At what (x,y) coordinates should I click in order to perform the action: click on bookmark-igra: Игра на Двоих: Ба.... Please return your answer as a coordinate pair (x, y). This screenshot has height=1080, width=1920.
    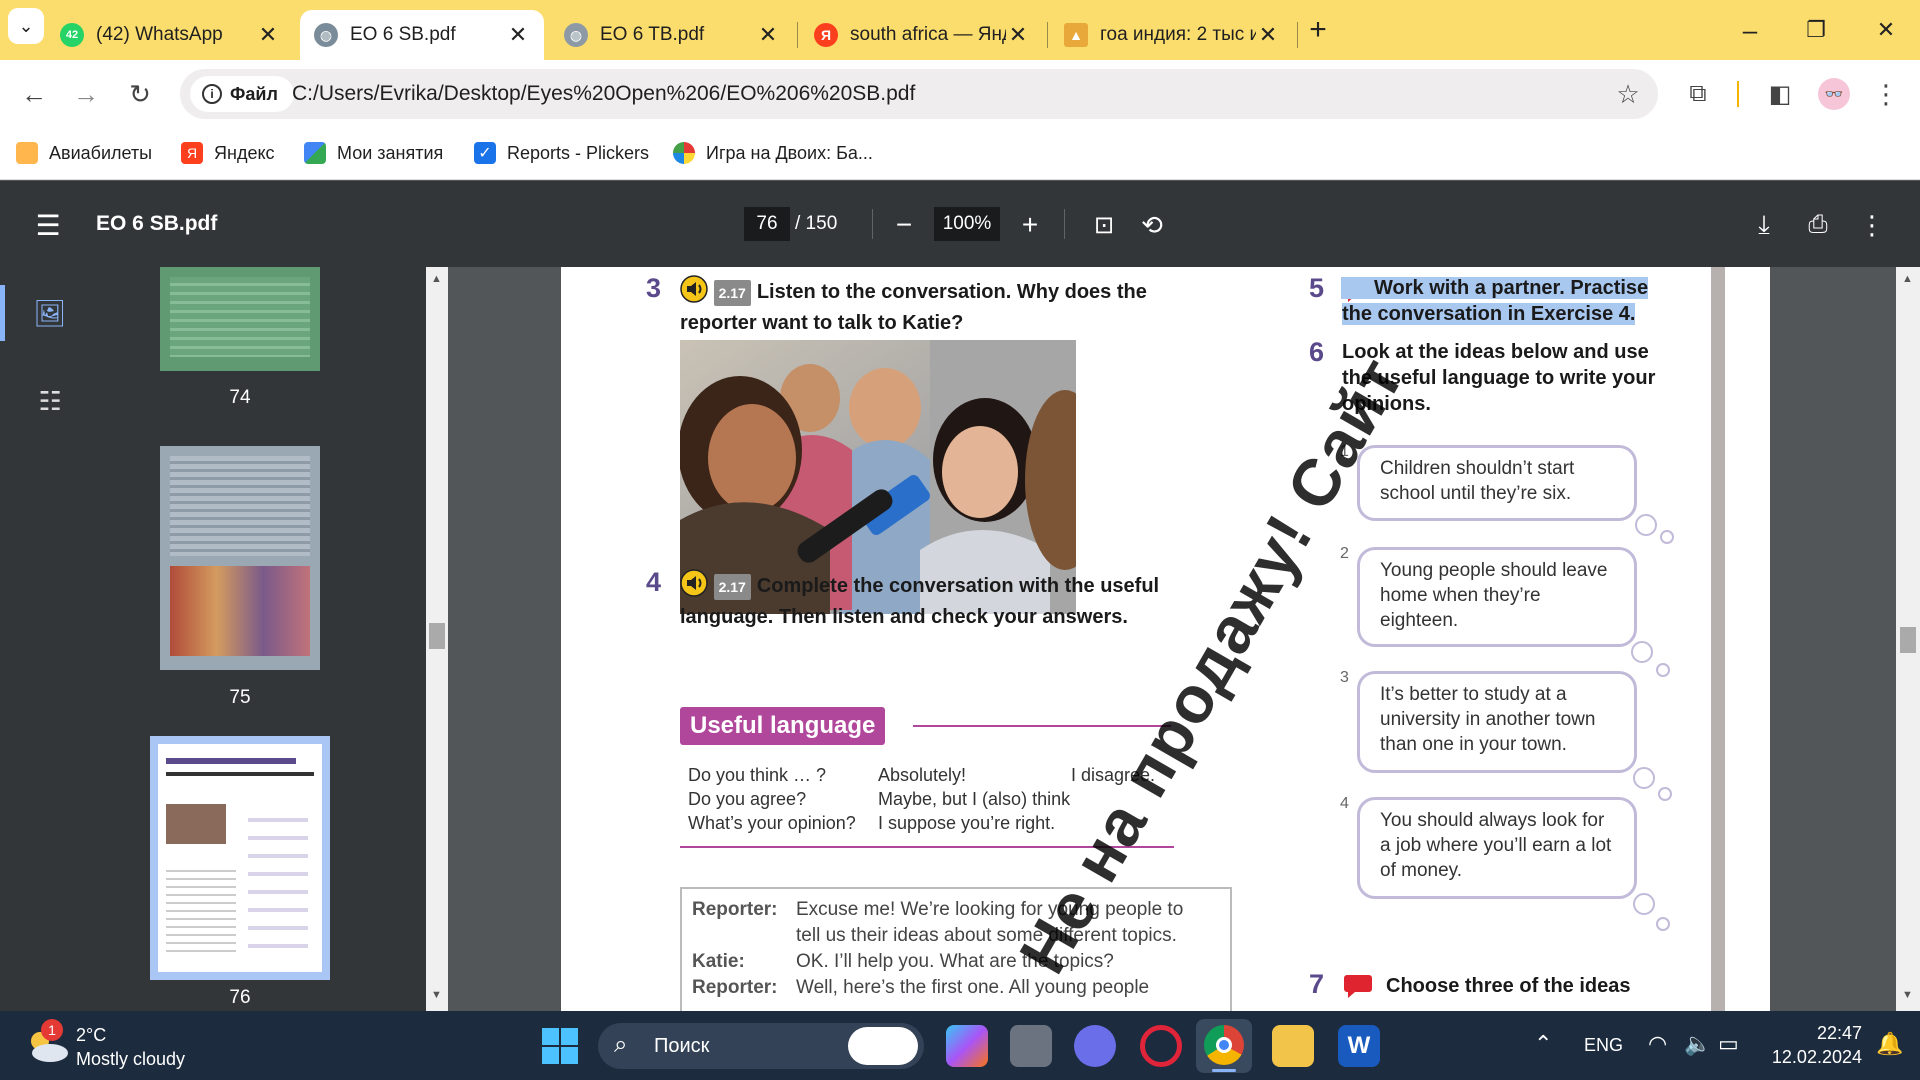
    Looking at the image, I should click on (773, 153).